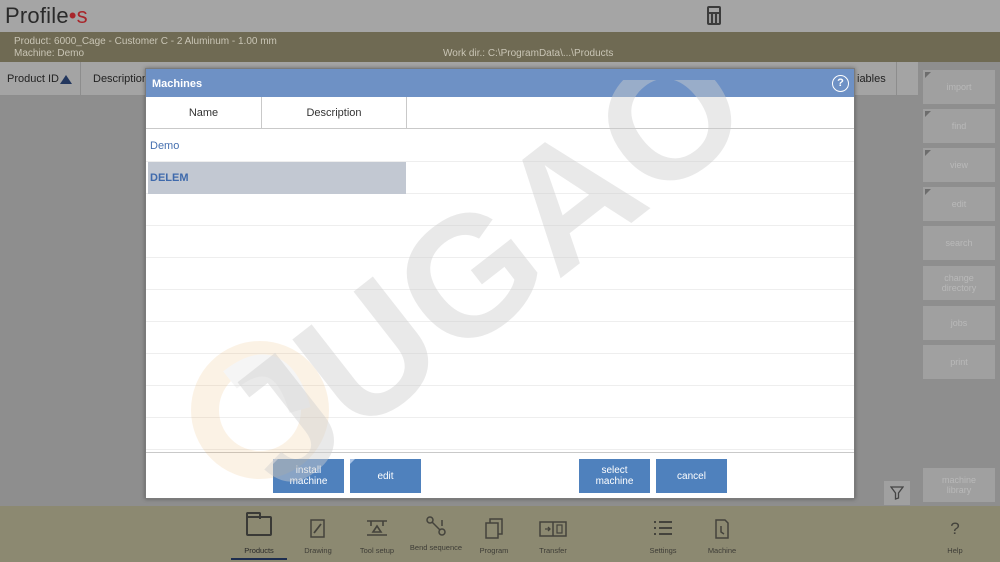 The height and width of the screenshot is (562, 1000). I want to click on dialog-title: Machines, so click(177, 84).